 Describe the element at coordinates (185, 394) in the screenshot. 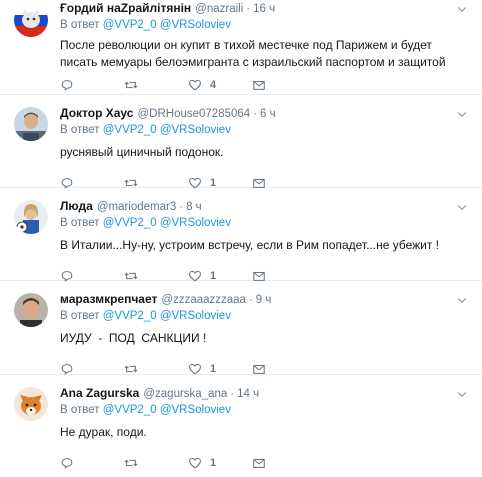

I see `user-handle: @zagurska_ana` at that location.